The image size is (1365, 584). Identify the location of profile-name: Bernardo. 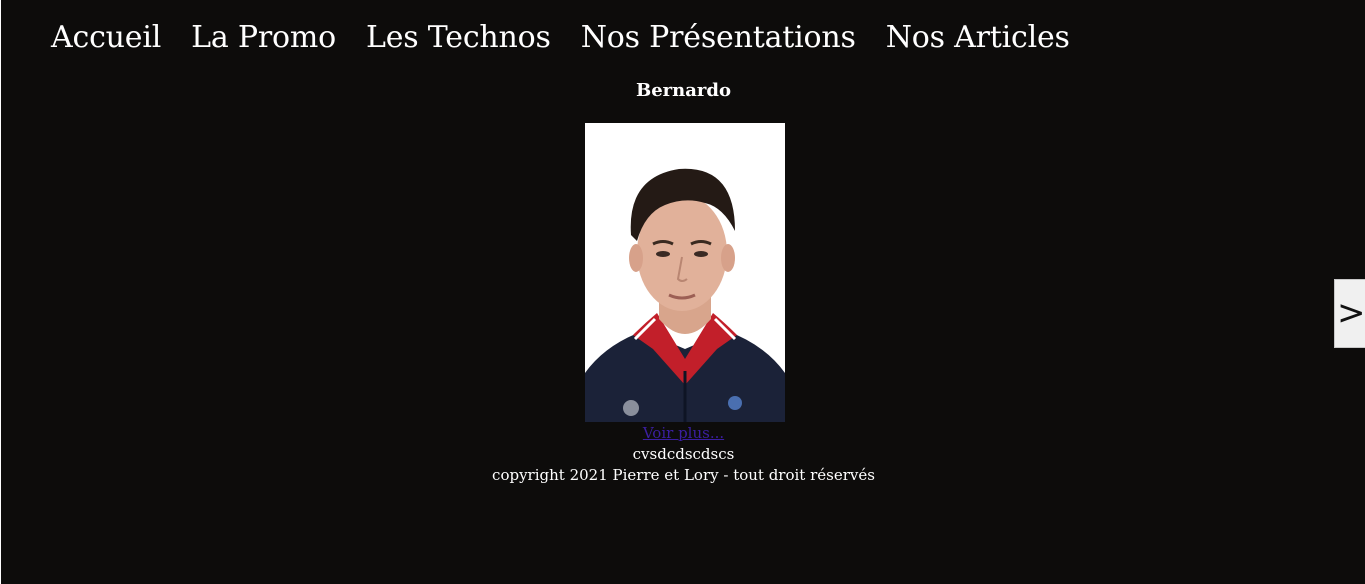
(683, 90).